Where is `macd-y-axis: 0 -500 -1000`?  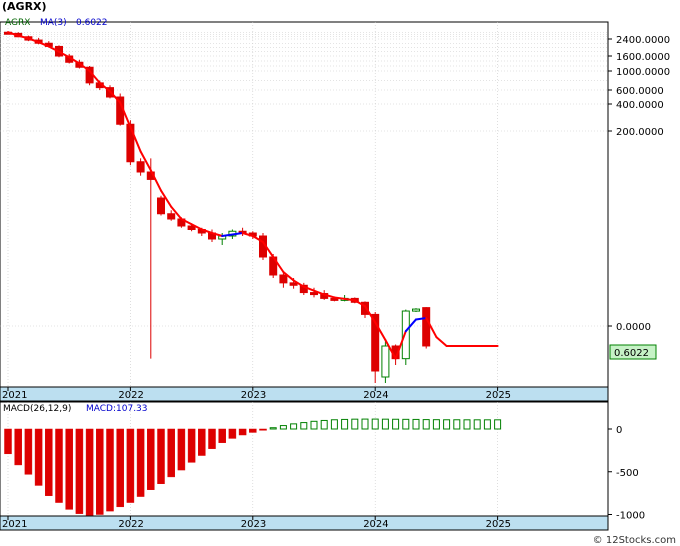 macd-y-axis: 0 -500 -1000 is located at coordinates (626, 473).